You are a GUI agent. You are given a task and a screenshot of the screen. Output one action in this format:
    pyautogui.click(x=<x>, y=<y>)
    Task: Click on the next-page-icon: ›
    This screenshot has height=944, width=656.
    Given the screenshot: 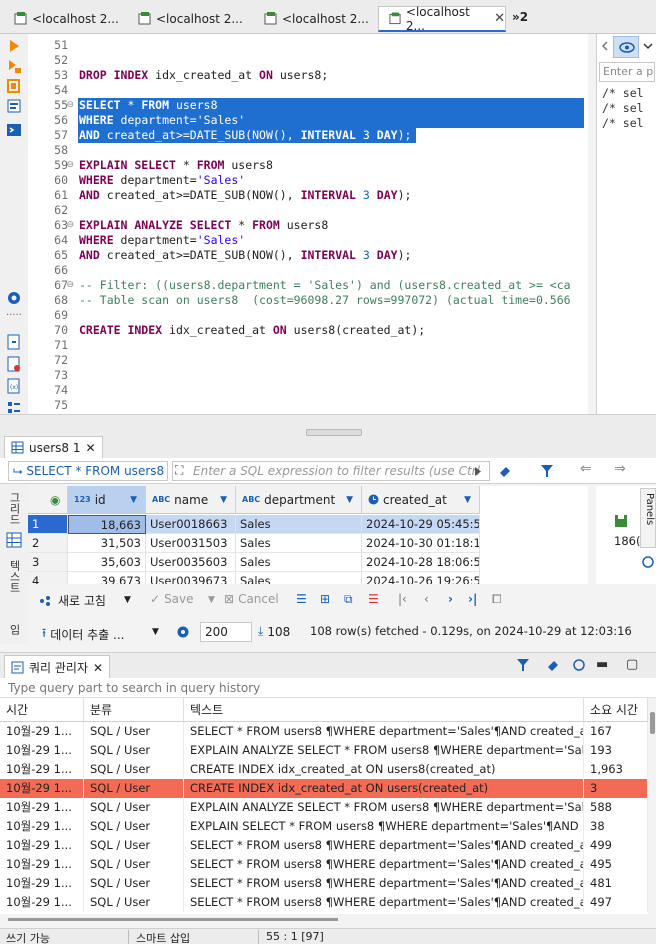 What is the action you would take?
    pyautogui.click(x=450, y=599)
    